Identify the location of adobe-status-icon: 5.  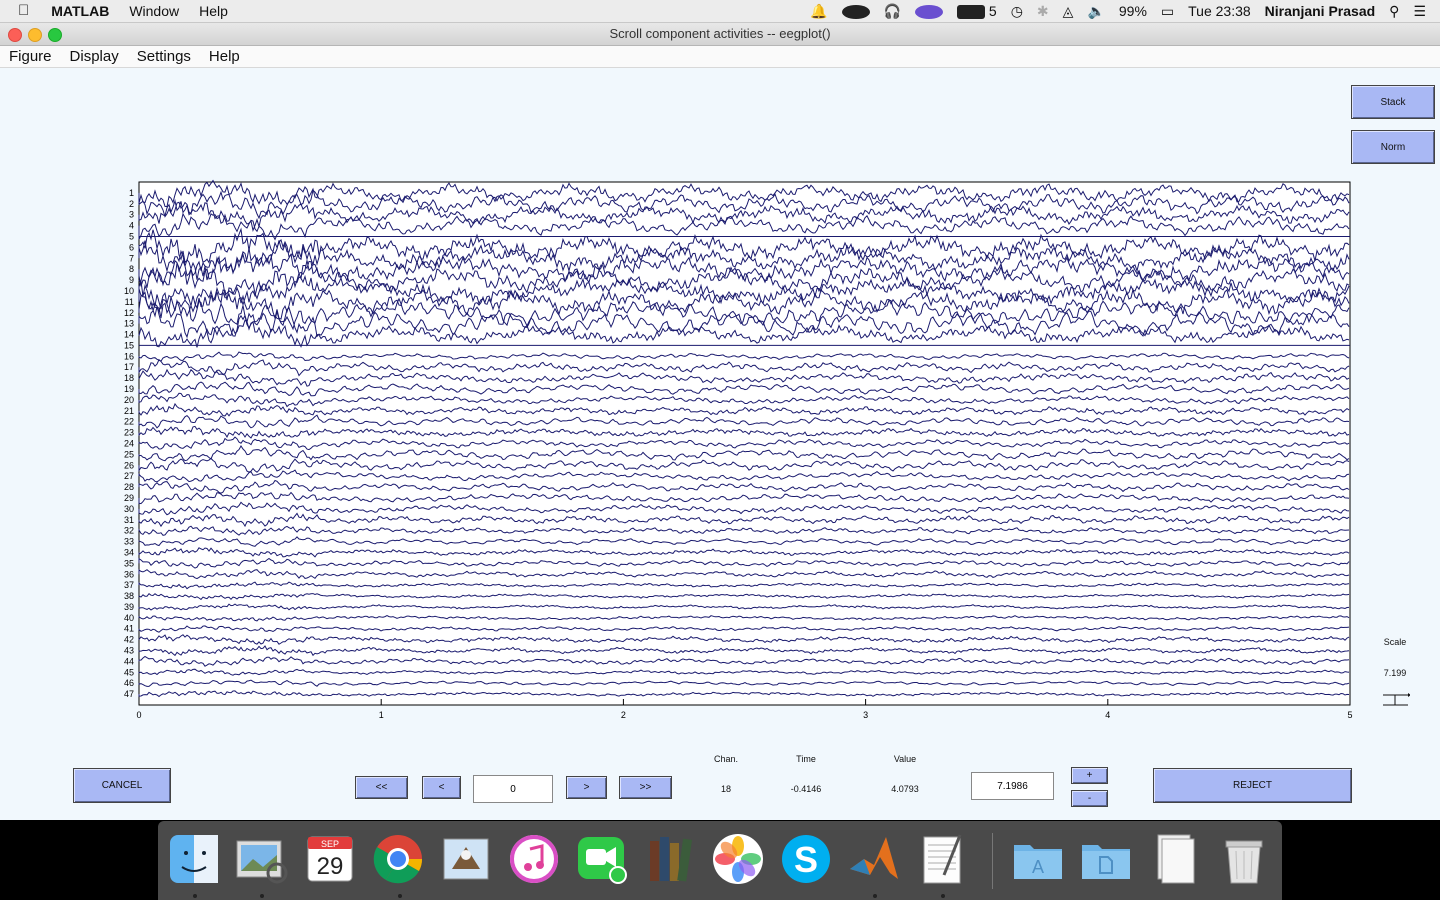
(977, 11).